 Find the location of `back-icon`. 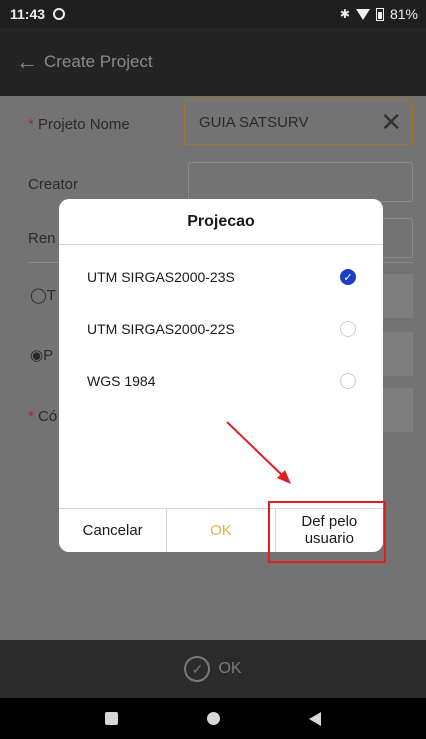

back-icon is located at coordinates (315, 718).